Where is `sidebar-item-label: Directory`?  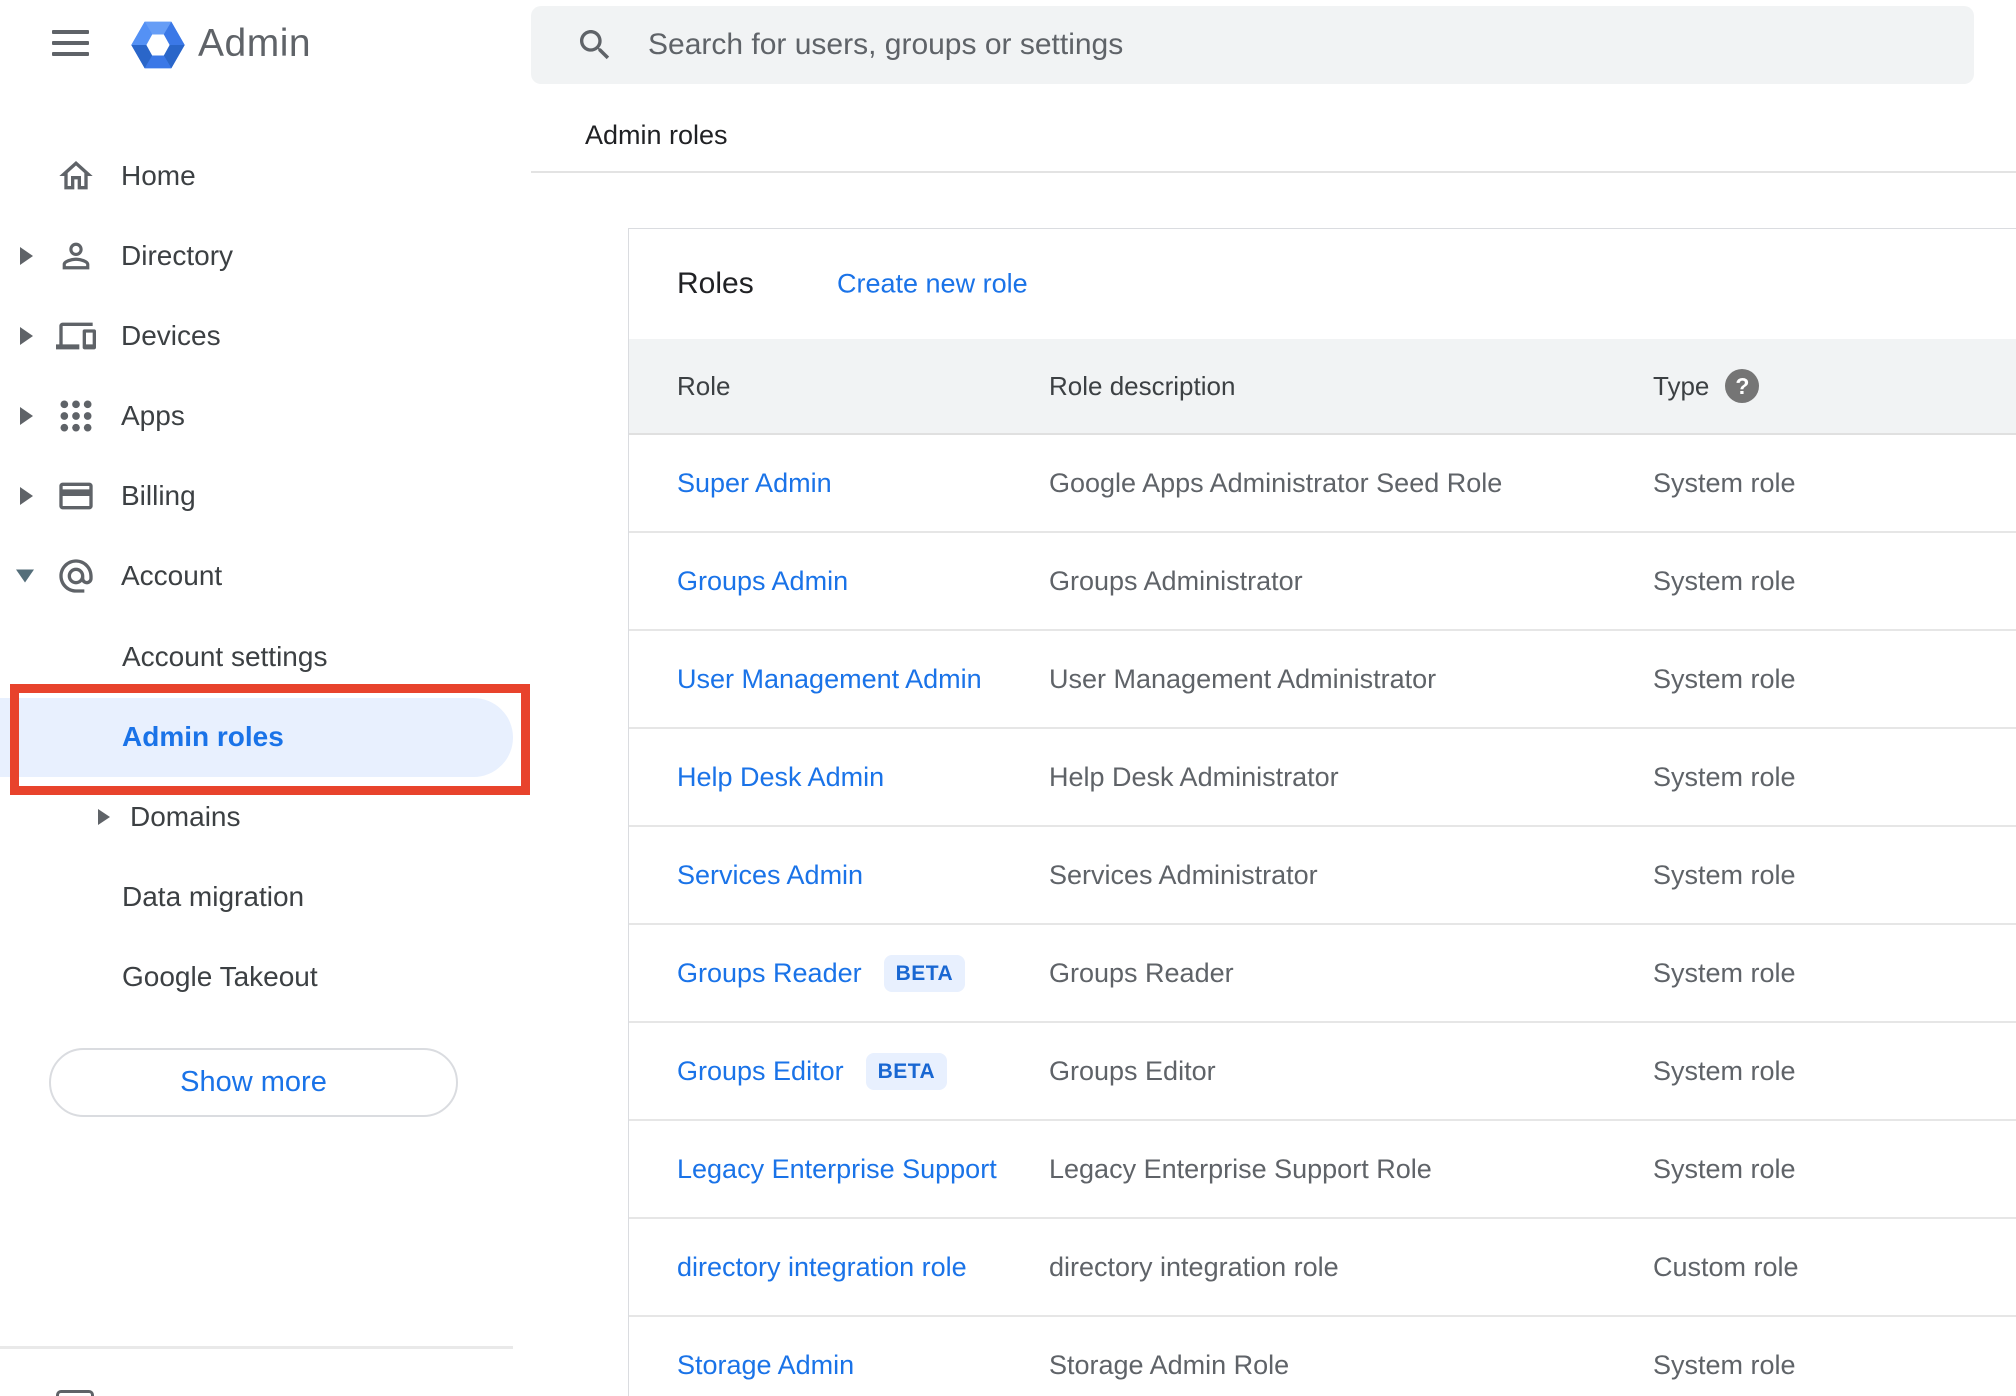 sidebar-item-label: Directory is located at coordinates (177, 255).